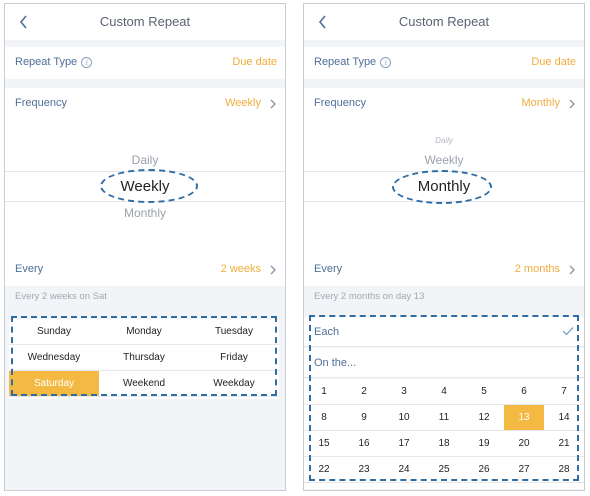 The image size is (590, 496). I want to click on picker-option-monthly: Monthly, so click(145, 213).